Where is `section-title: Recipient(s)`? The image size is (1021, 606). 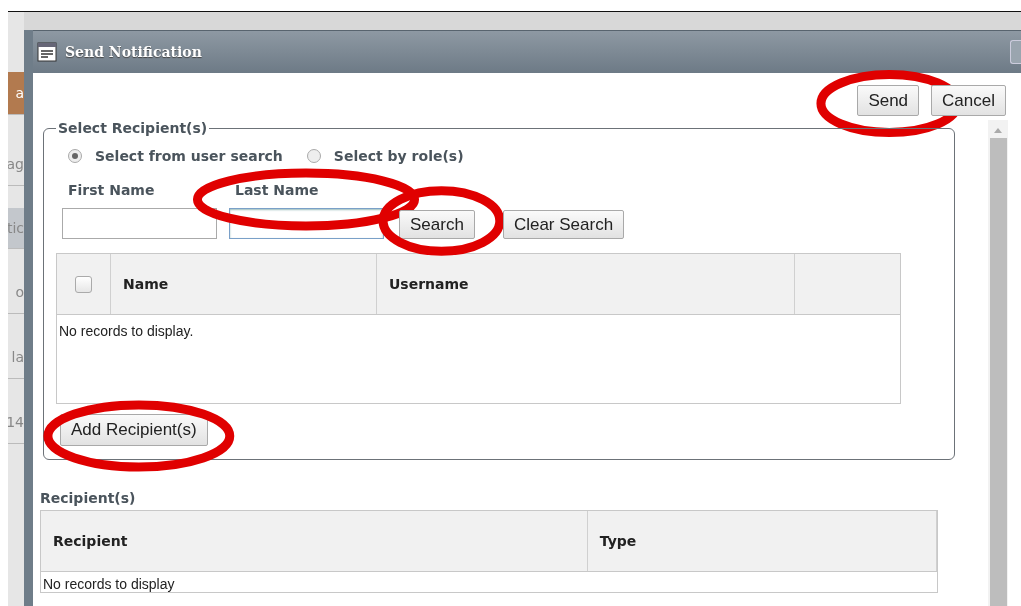 section-title: Recipient(s) is located at coordinates (88, 498).